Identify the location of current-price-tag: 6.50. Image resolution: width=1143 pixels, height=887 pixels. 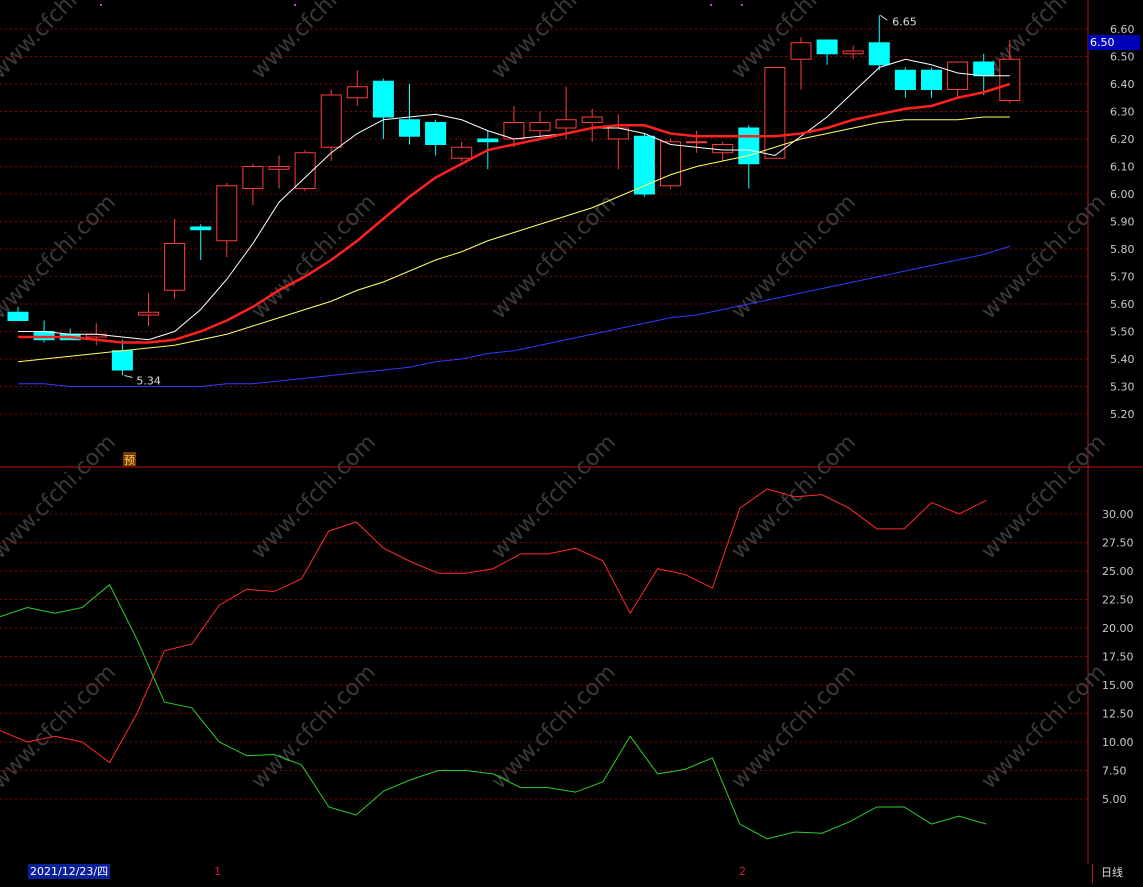
(1114, 42).